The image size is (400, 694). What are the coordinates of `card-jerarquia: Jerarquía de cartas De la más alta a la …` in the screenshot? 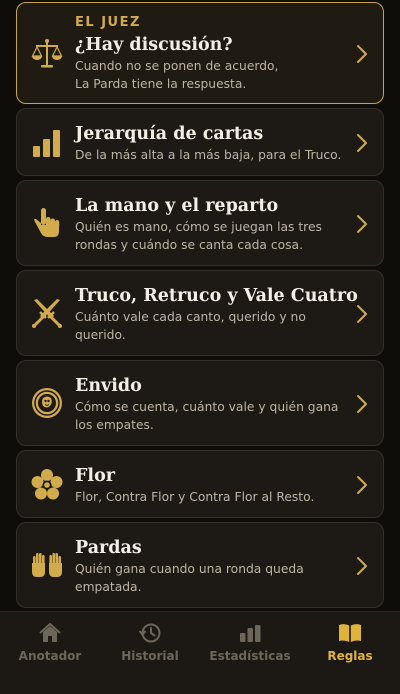 It's located at (200, 142).